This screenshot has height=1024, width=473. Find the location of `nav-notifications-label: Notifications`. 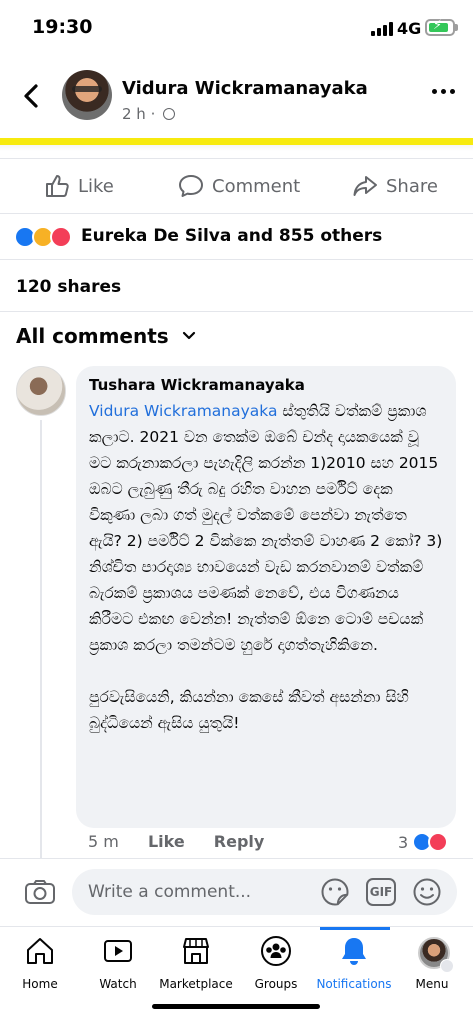

nav-notifications-label: Notifications is located at coordinates (354, 984).